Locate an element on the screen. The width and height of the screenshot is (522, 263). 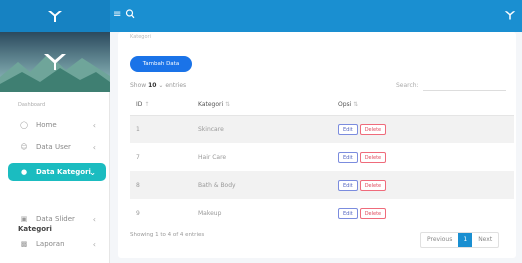
cell-id: 8 is located at coordinates (161, 185).